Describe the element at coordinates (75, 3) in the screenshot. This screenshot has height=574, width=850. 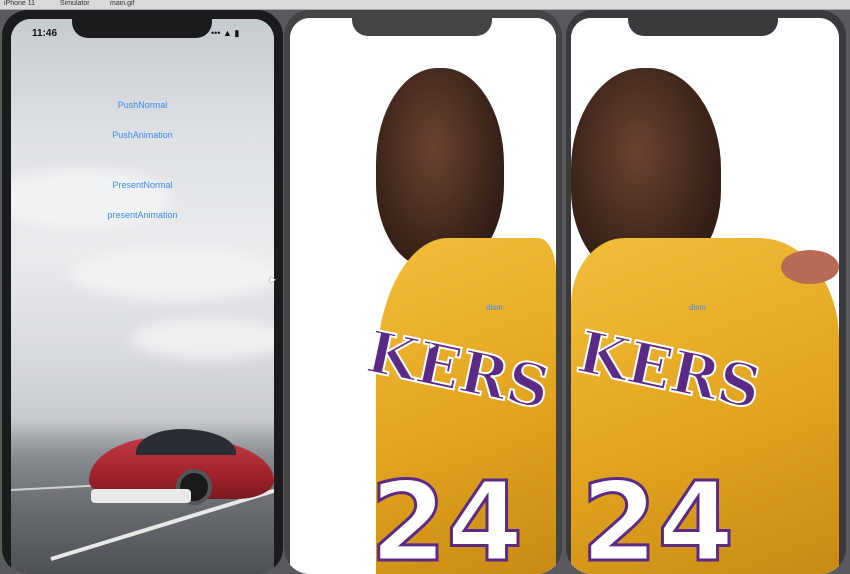
I see `window-title-item: Simulator` at that location.